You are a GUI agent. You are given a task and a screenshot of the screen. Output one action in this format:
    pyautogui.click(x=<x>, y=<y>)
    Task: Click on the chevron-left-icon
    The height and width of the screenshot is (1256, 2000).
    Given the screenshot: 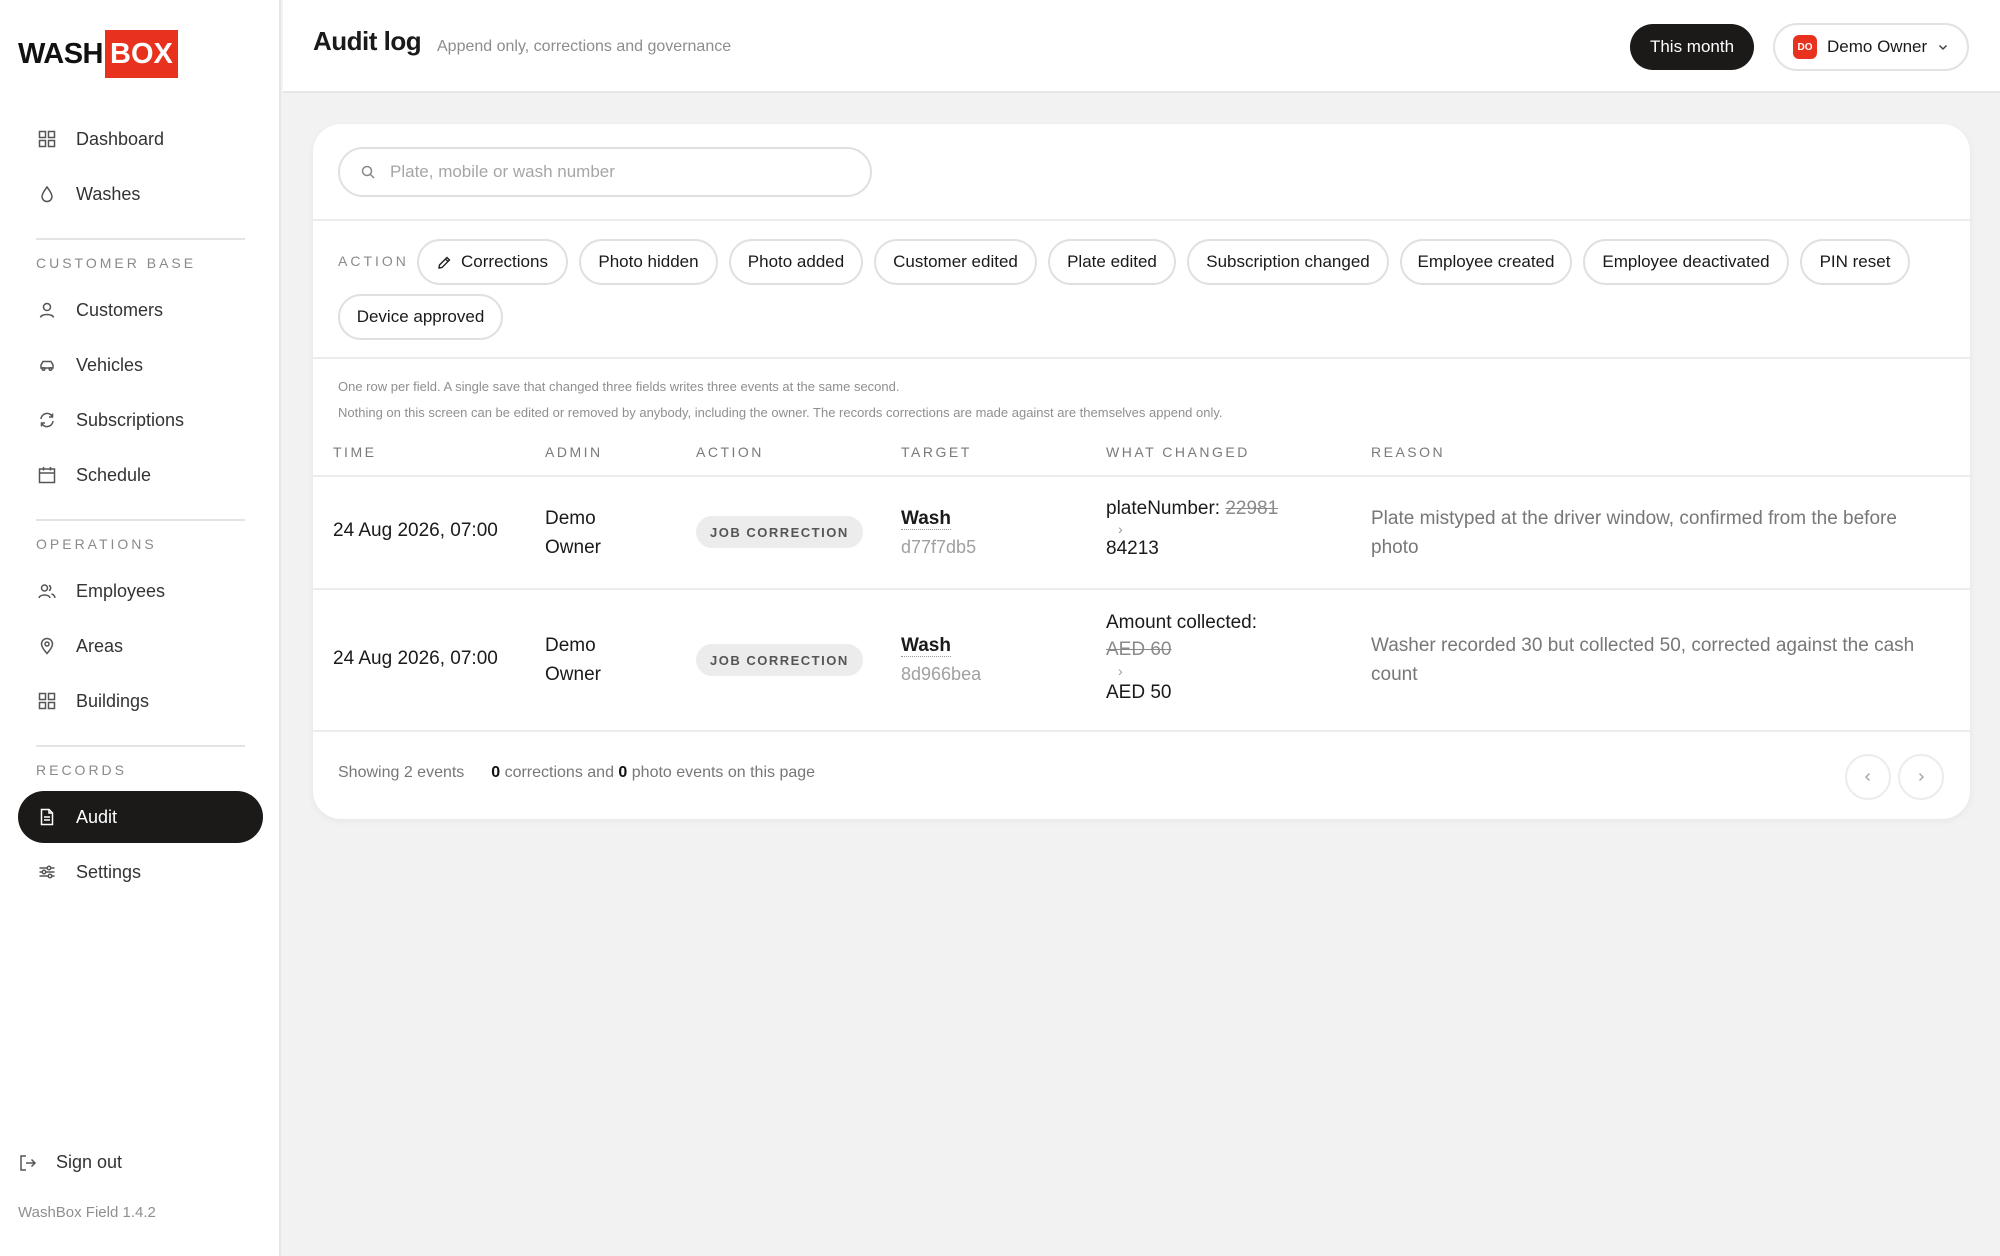 What is the action you would take?
    pyautogui.click(x=1867, y=777)
    